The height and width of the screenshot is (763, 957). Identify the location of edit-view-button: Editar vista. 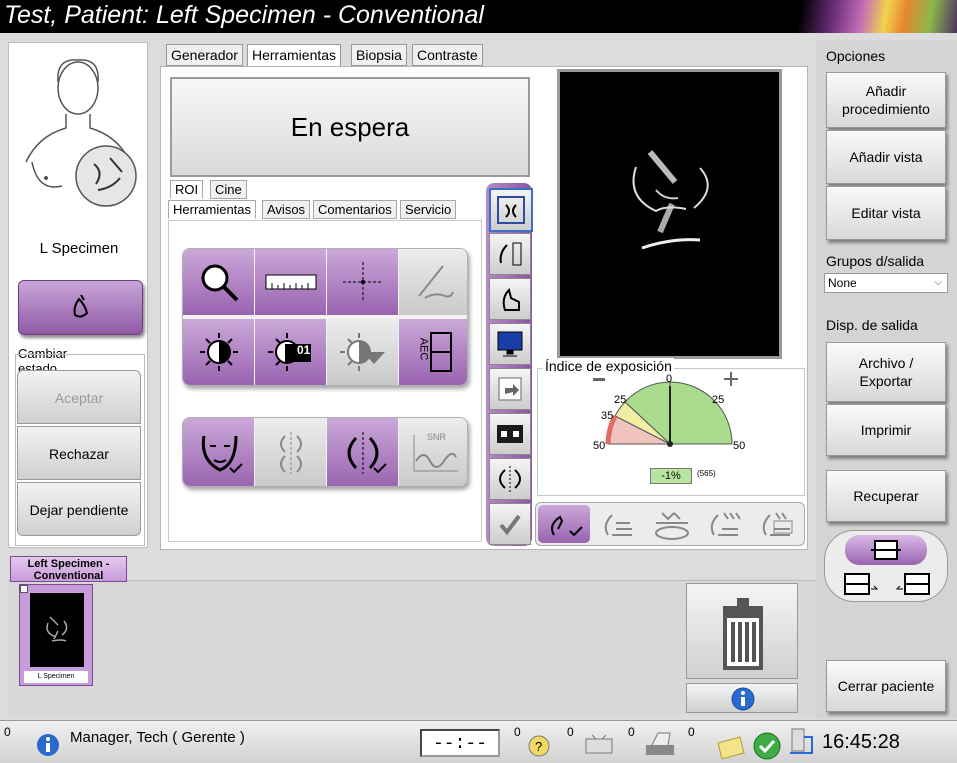
(886, 213).